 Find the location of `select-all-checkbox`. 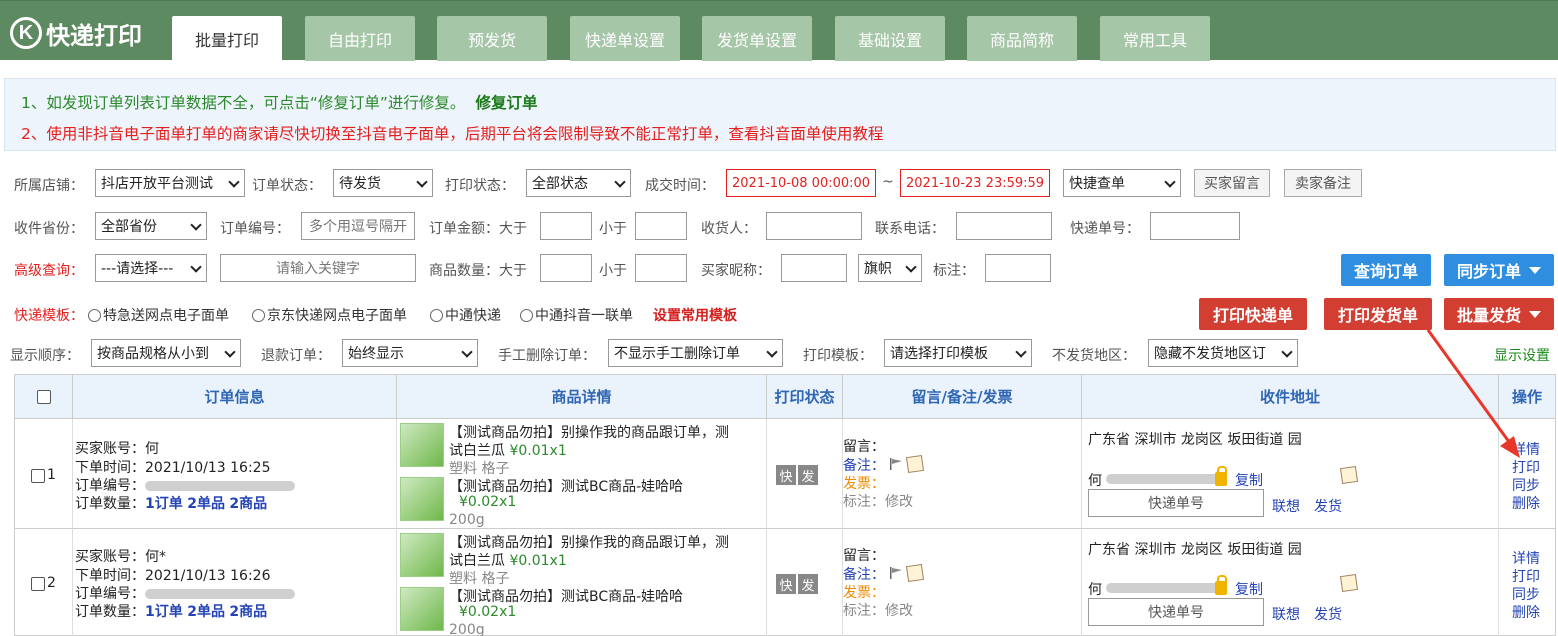

select-all-checkbox is located at coordinates (43, 396).